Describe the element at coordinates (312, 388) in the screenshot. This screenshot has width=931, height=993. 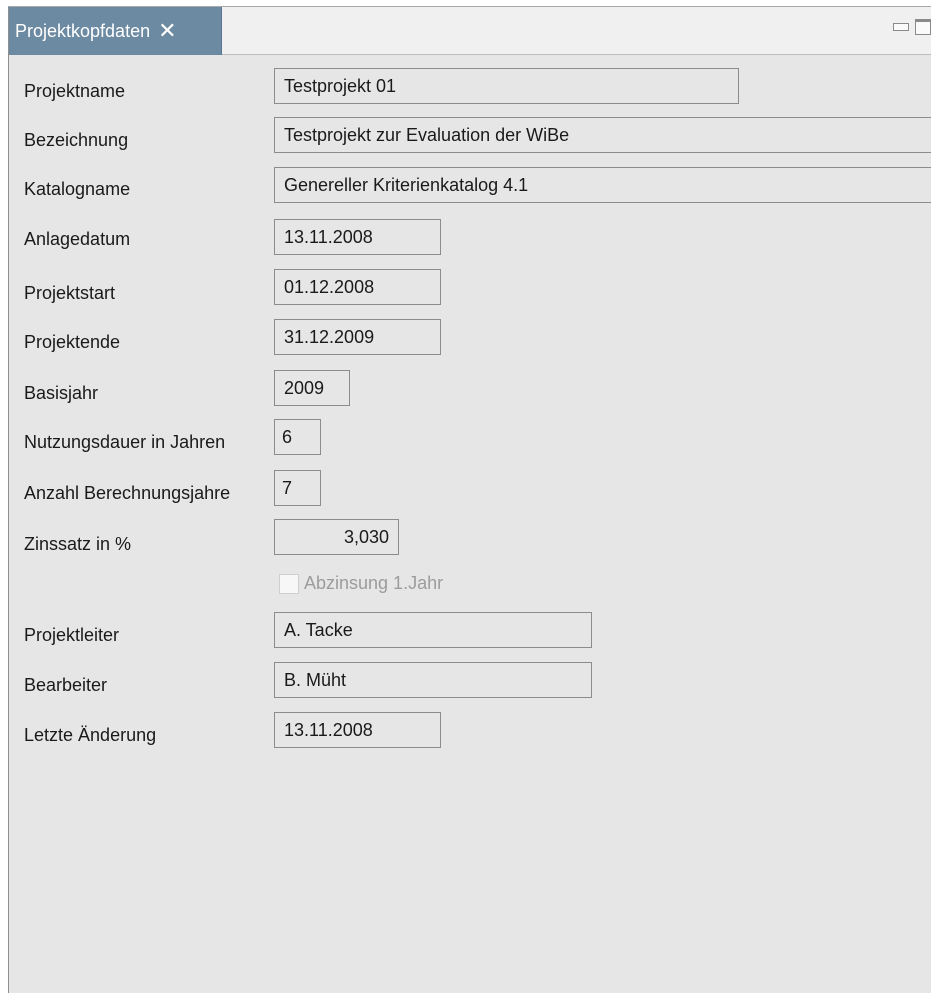
I see `basisjahr-field: 2009` at that location.